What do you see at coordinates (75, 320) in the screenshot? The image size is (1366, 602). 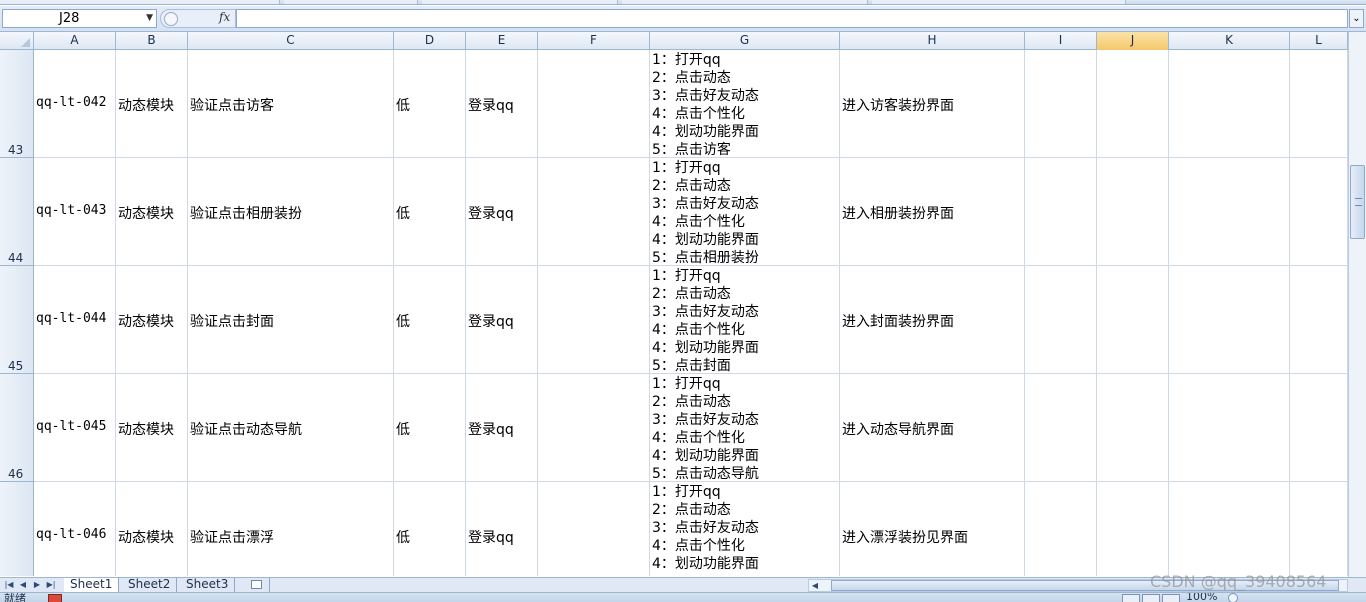 I see `cell-col-a: qq-lt-044` at bounding box center [75, 320].